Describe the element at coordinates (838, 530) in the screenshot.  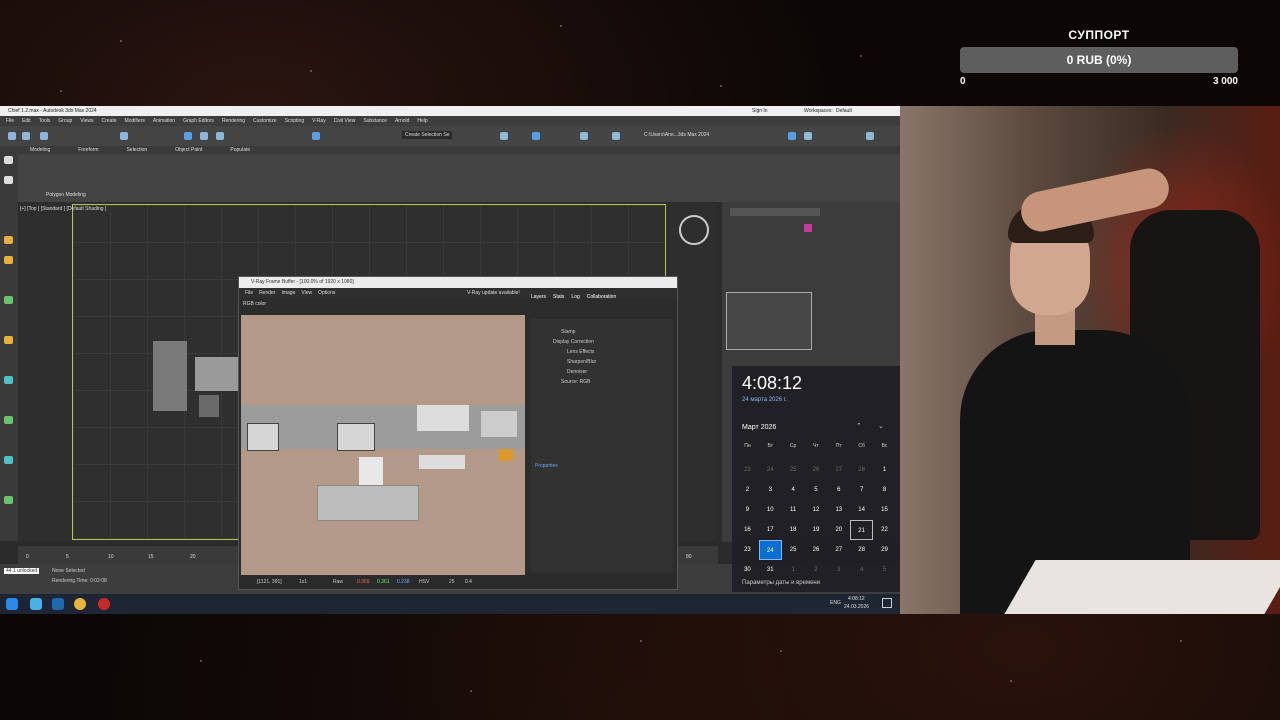
I see `calendar-day: 20` at that location.